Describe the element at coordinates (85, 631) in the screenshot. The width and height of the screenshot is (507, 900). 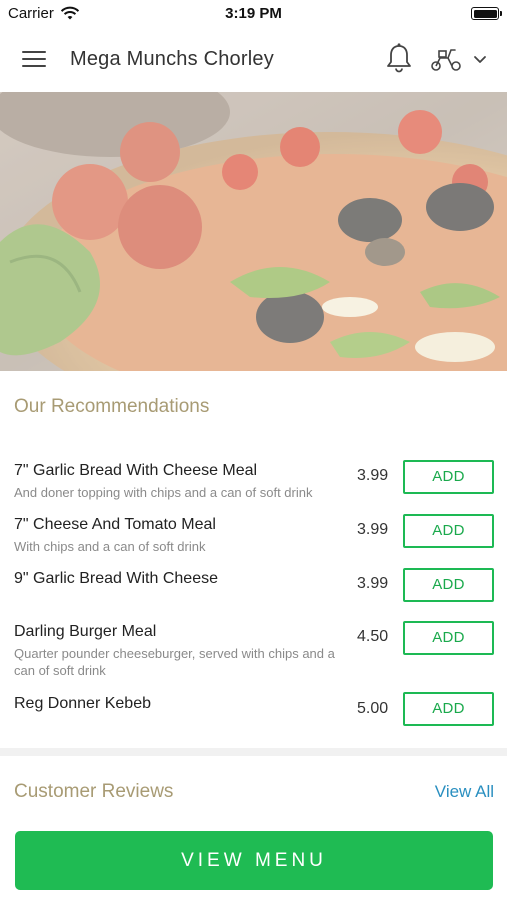
I see `item-name: Darling Burger Meal` at that location.